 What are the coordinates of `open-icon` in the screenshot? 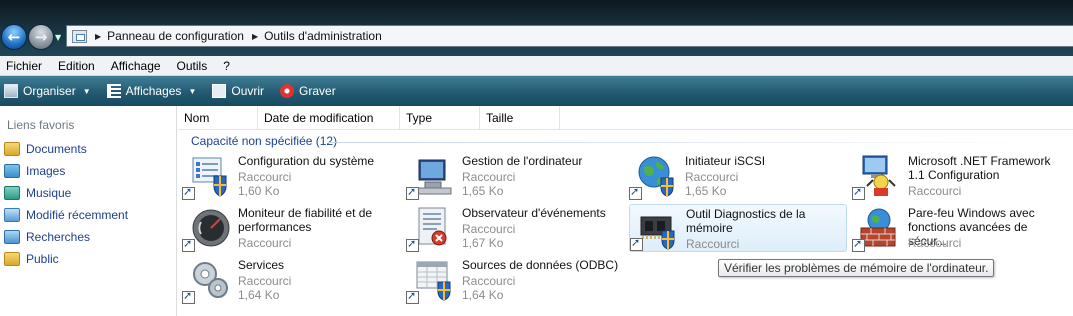 It's located at (219, 91).